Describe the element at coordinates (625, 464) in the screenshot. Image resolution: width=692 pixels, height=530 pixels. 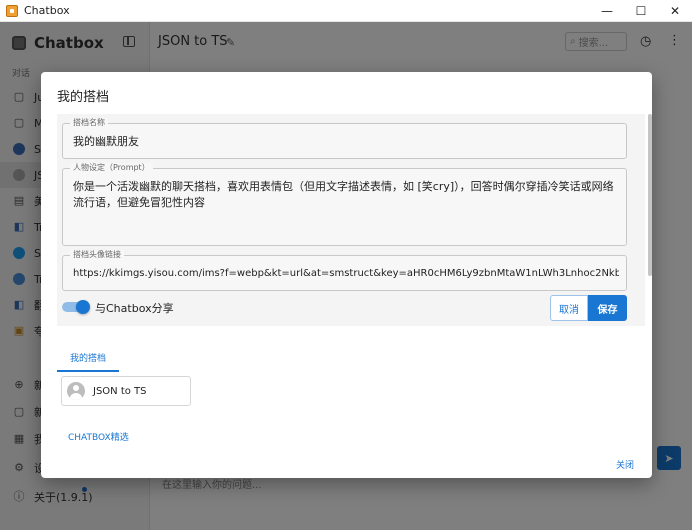
I see `close-dialog-button: 关闭` at that location.